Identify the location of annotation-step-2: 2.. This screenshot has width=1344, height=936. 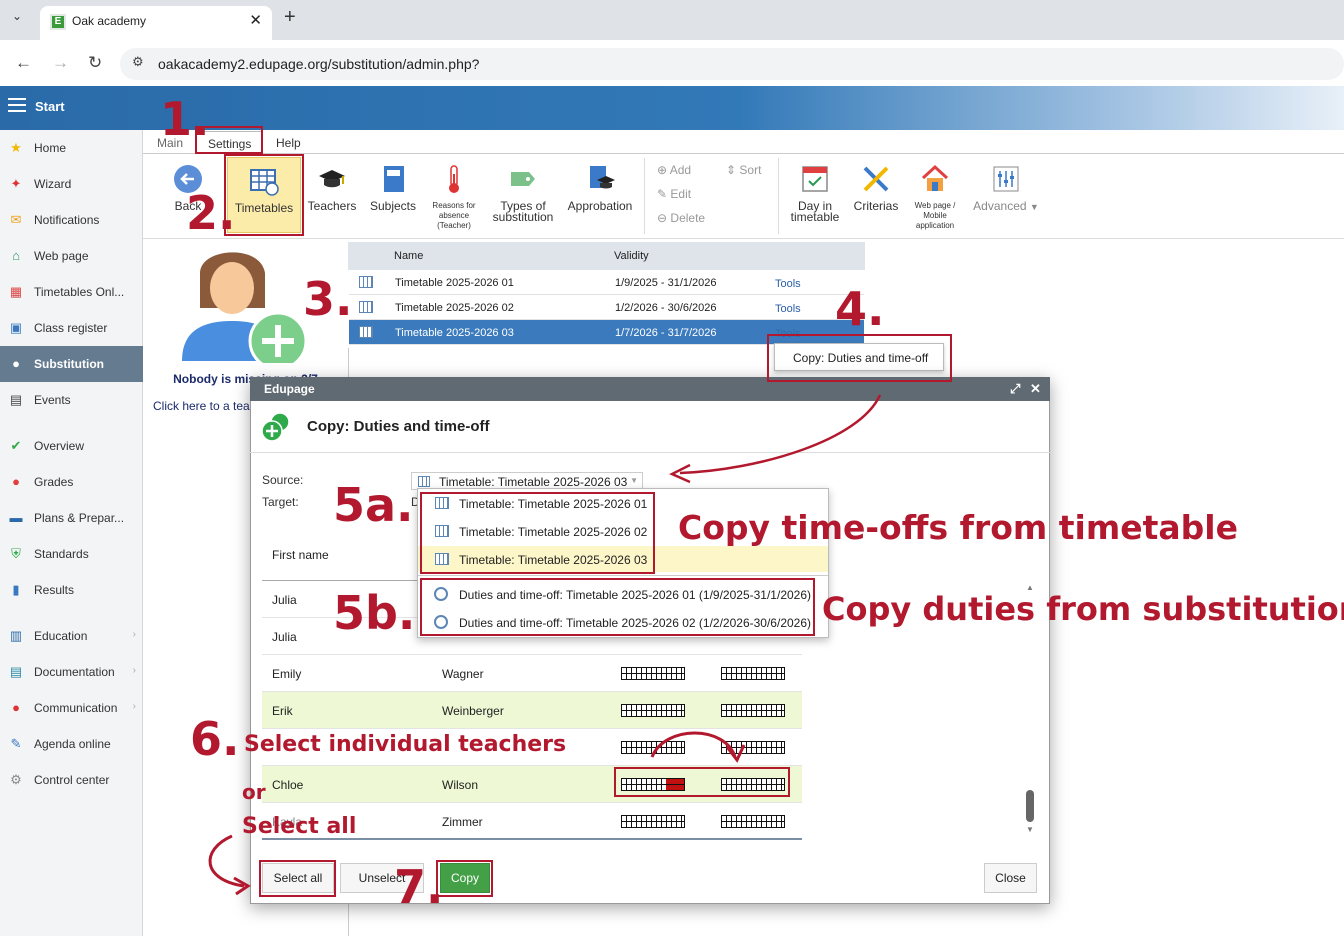
(211, 213).